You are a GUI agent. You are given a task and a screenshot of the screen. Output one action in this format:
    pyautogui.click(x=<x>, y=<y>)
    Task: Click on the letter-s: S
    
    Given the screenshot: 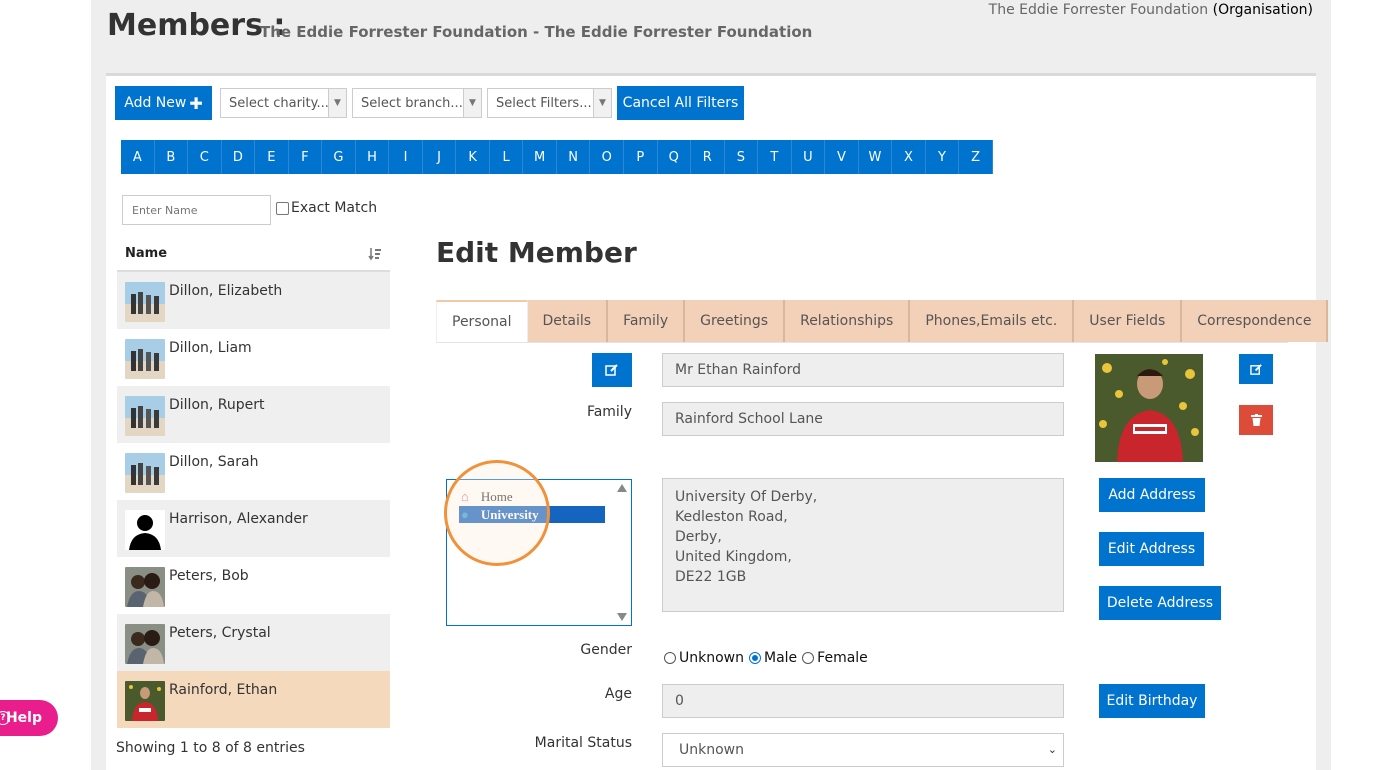 What is the action you would take?
    pyautogui.click(x=742, y=157)
    